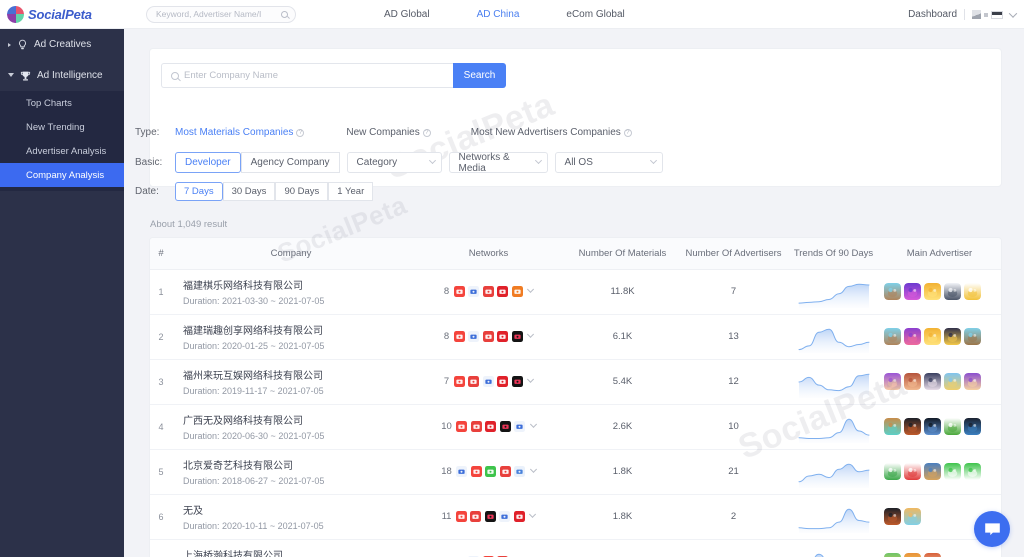 The width and height of the screenshot is (1024, 557). I want to click on company-search-input: Enter Company Name, so click(307, 75).